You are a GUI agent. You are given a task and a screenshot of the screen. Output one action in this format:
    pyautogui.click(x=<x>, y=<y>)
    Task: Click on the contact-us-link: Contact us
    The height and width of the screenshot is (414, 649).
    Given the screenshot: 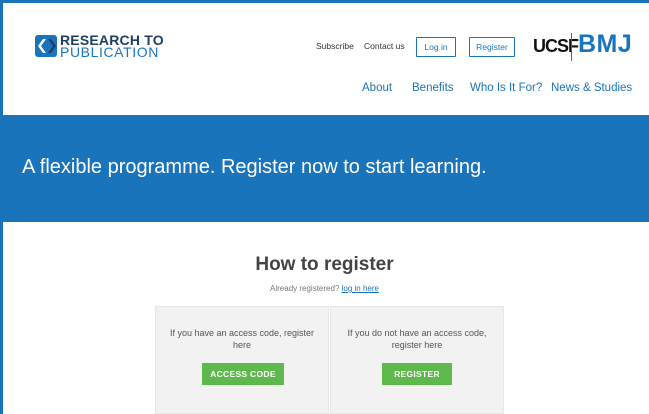 What is the action you would take?
    pyautogui.click(x=384, y=46)
    